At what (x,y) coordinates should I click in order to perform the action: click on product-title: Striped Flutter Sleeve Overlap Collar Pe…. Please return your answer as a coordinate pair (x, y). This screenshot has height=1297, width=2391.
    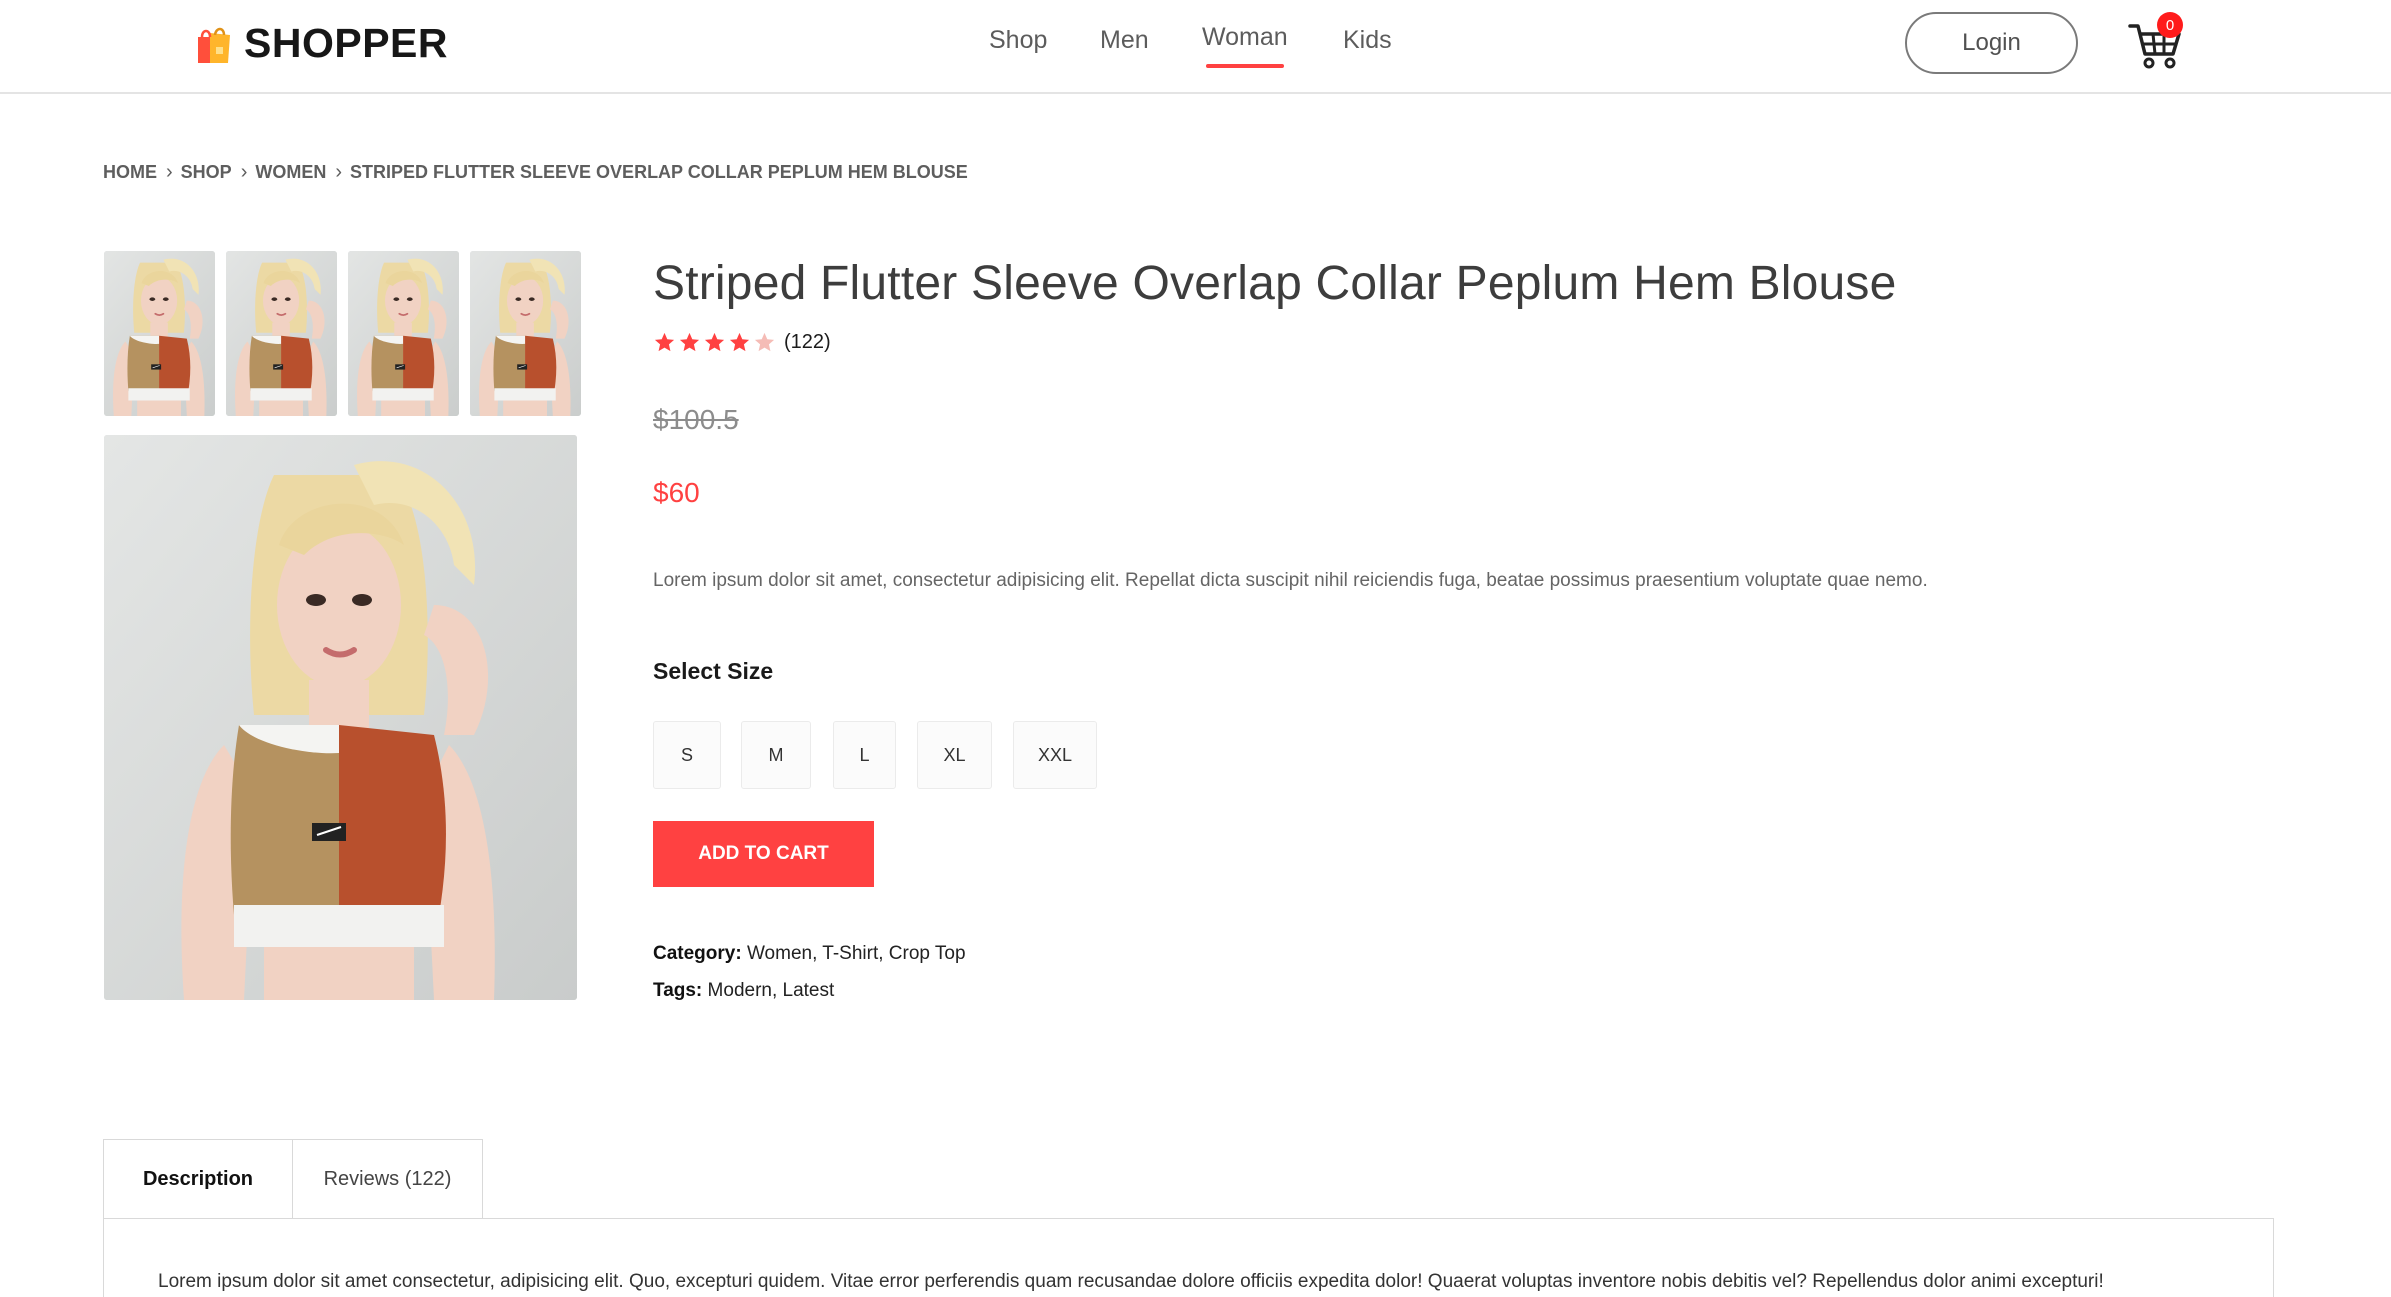
    Looking at the image, I should click on (1275, 283).